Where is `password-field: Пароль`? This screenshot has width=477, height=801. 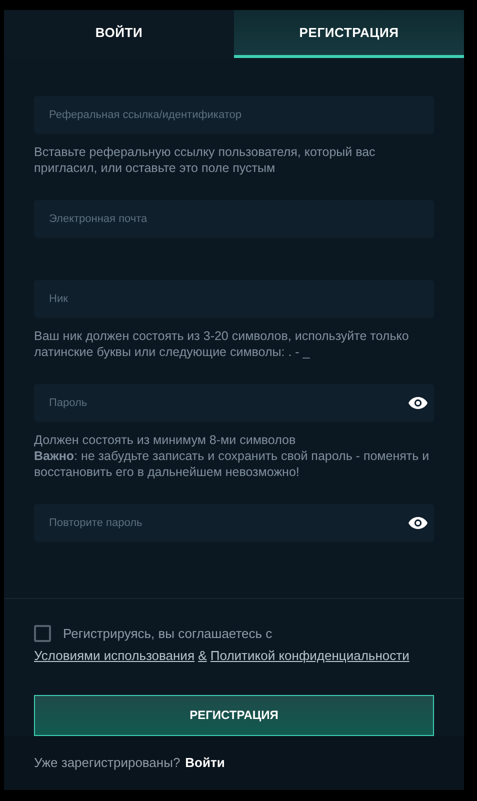
password-field: Пароль is located at coordinates (234, 403).